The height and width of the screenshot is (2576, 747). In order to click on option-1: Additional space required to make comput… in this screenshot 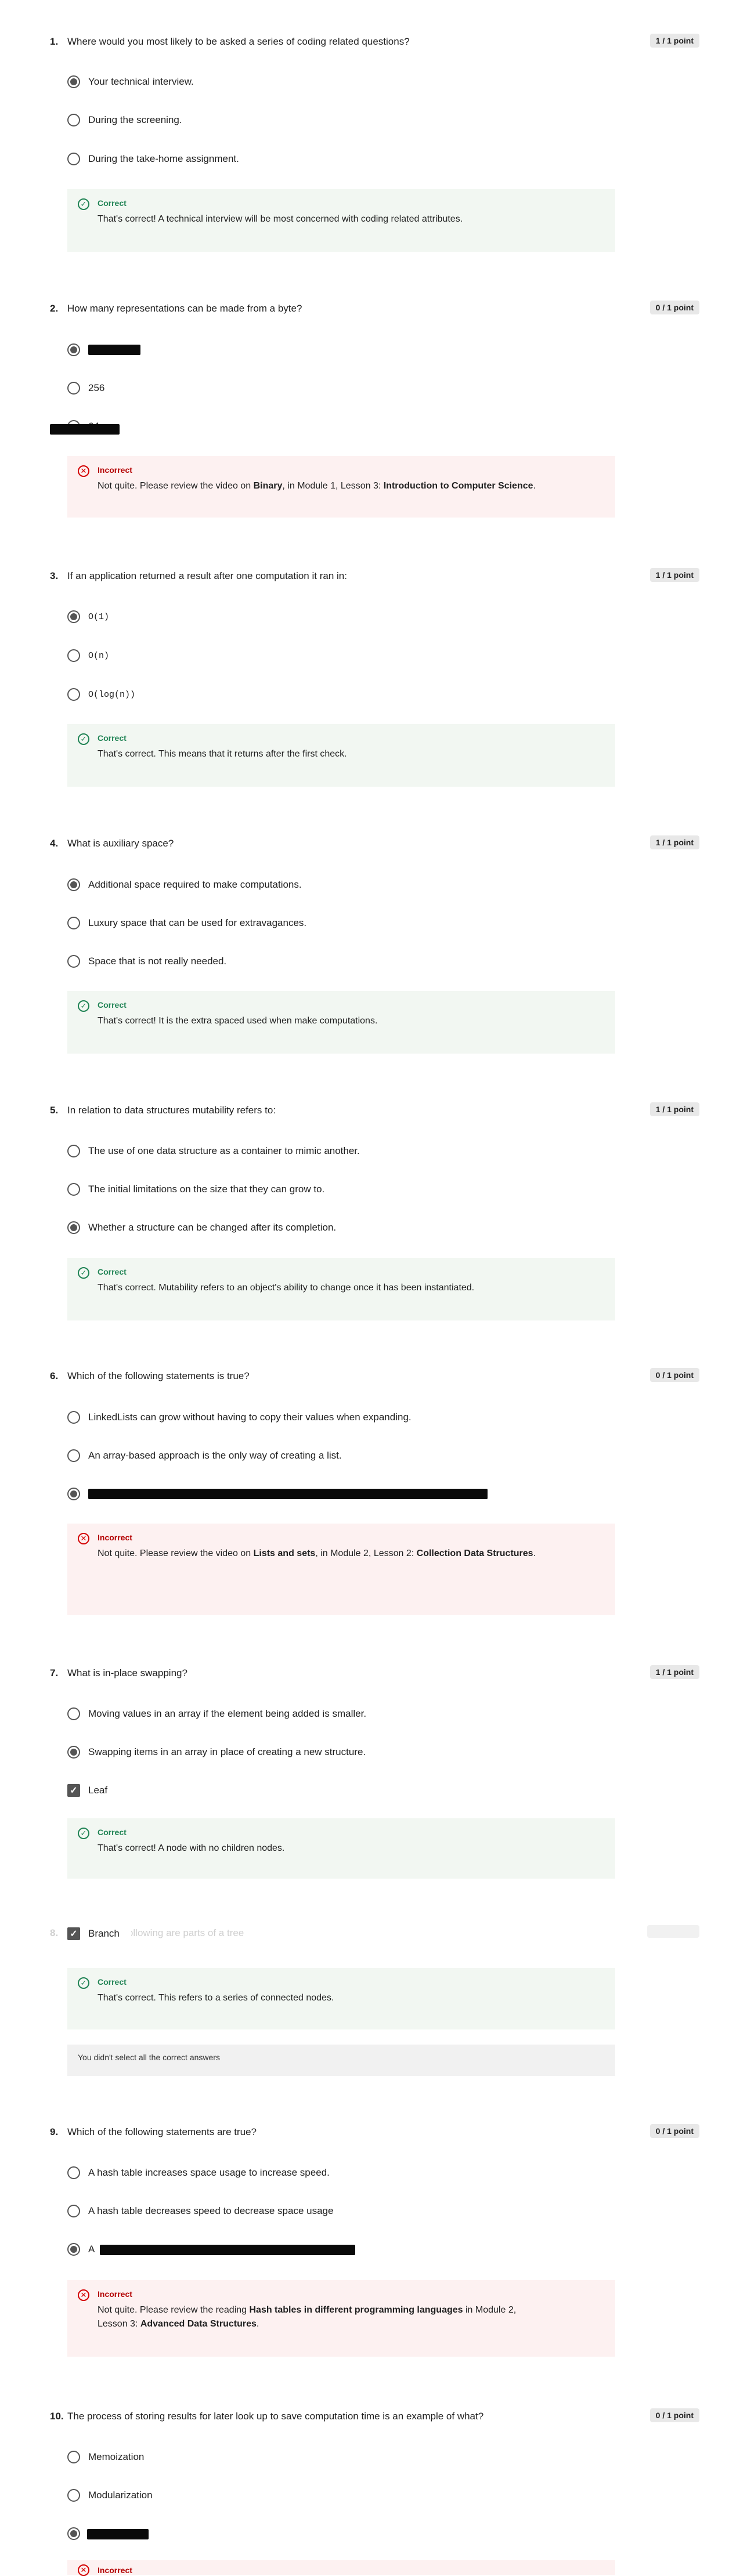, I will do `click(184, 884)`.